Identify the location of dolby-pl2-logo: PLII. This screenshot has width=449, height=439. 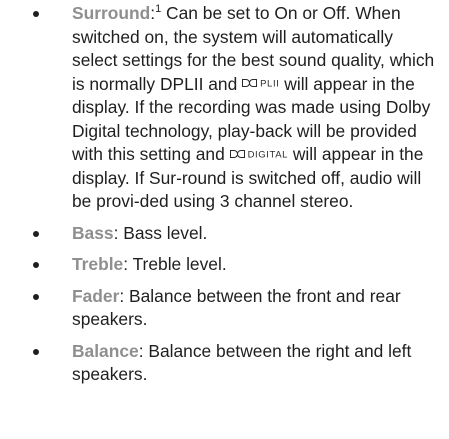
(260, 84).